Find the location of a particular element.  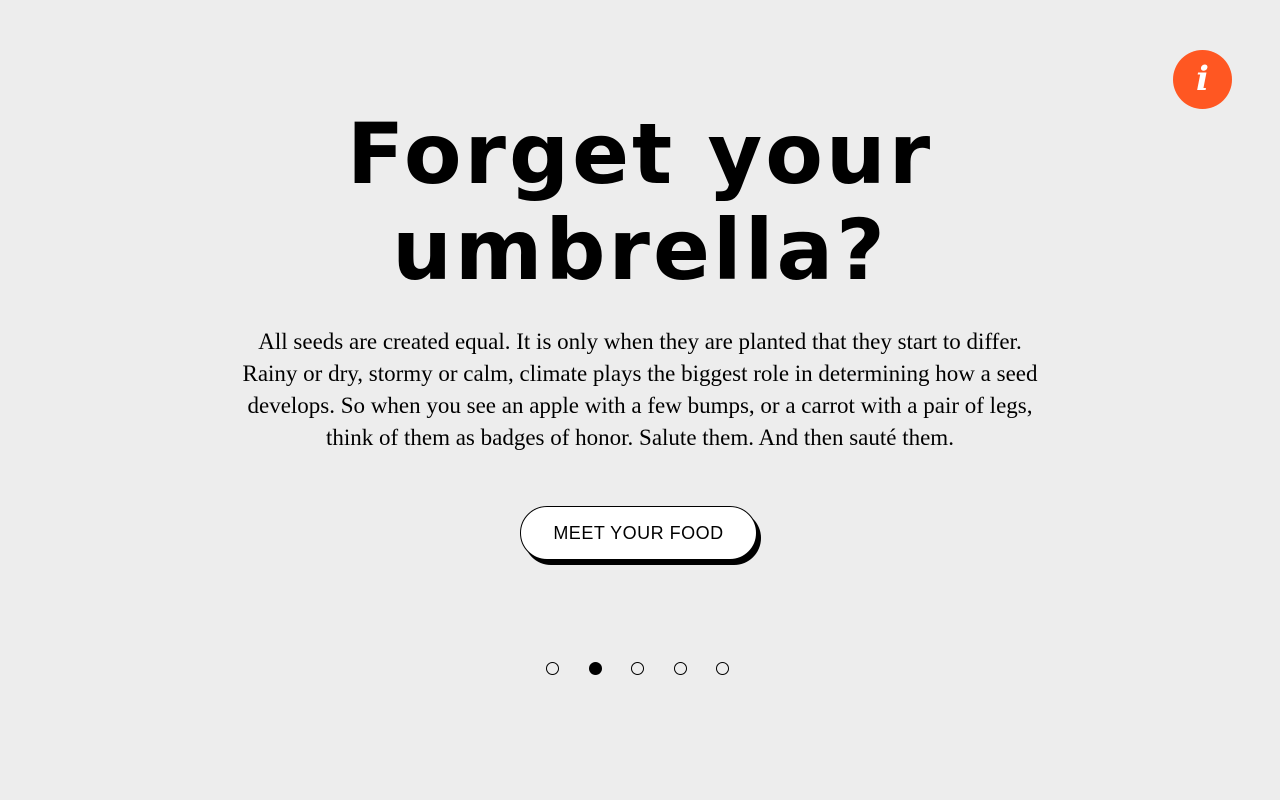

meet-your-food-button: MEET YOUR FOOD is located at coordinates (638, 533).